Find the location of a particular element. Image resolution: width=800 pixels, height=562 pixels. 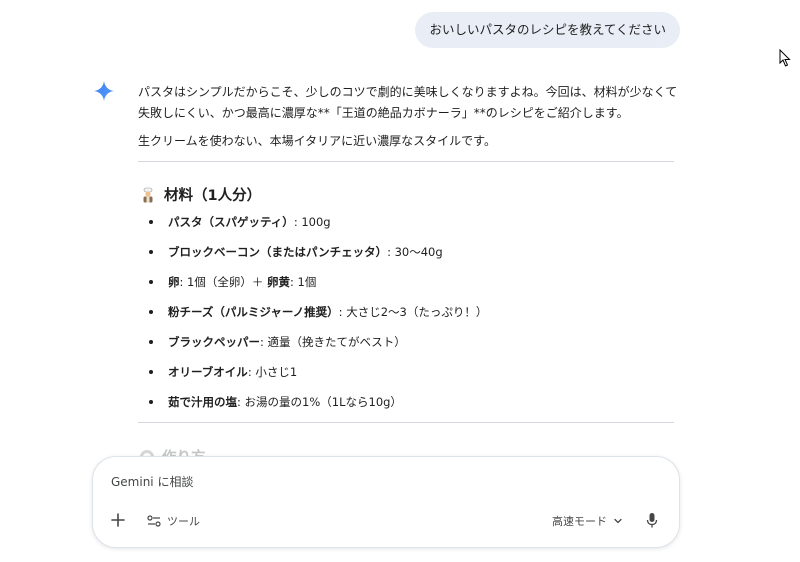

tools-icon is located at coordinates (154, 521).